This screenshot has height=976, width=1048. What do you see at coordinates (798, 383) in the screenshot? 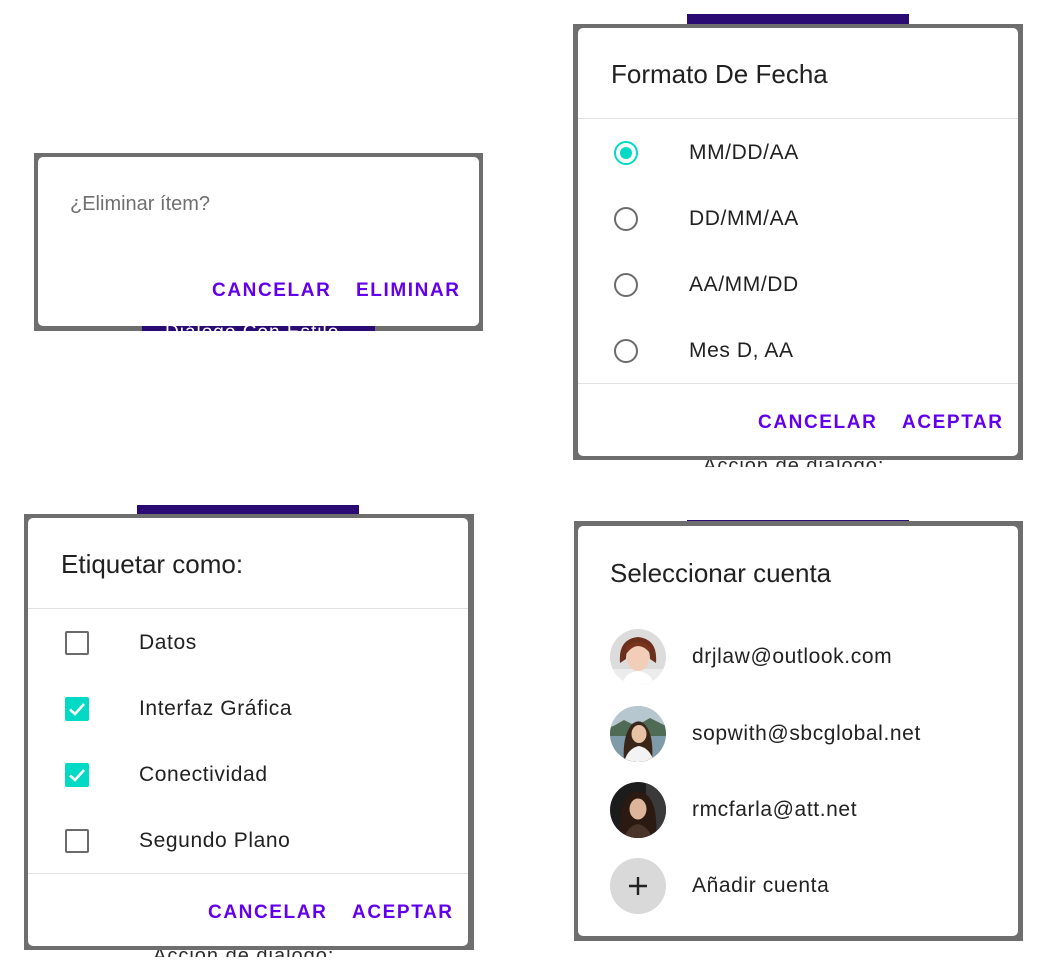
I see `date-dialog-bottom-divider` at bounding box center [798, 383].